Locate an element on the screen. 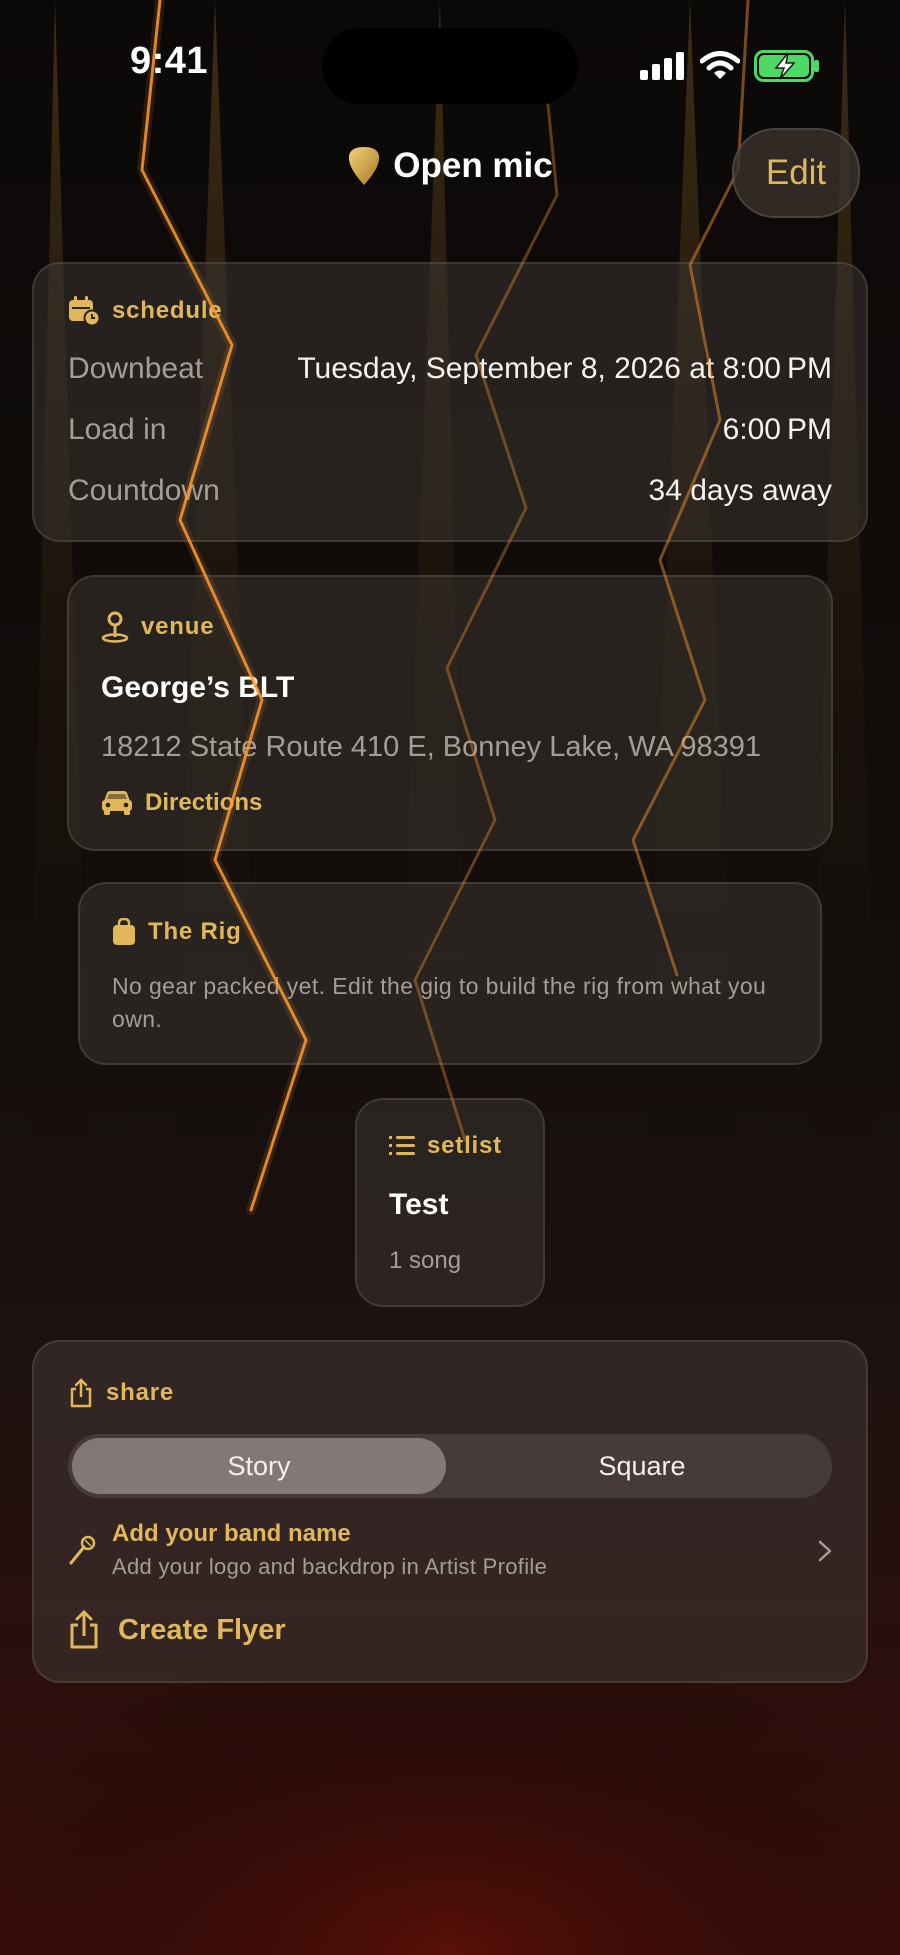 Image resolution: width=900 pixels, height=1955 pixels. page-title: Open mic is located at coordinates (473, 165).